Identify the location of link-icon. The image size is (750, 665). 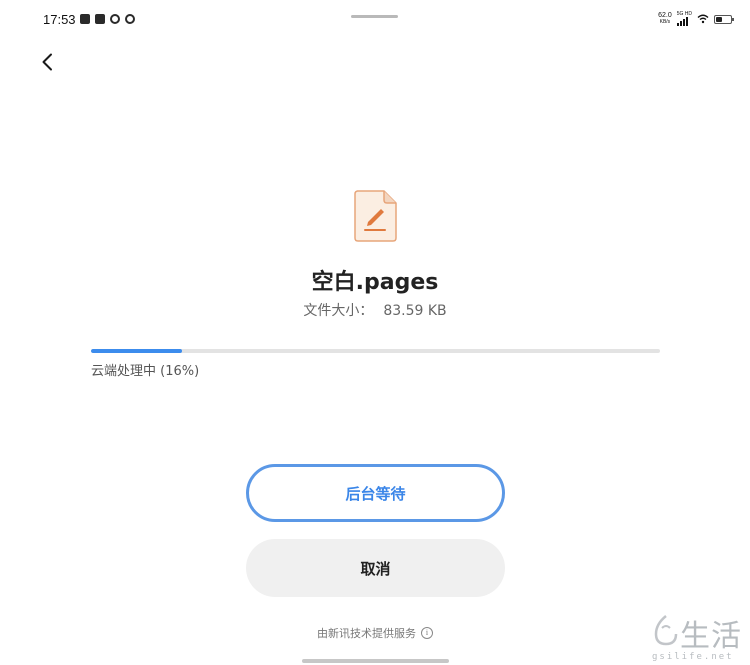
(130, 19).